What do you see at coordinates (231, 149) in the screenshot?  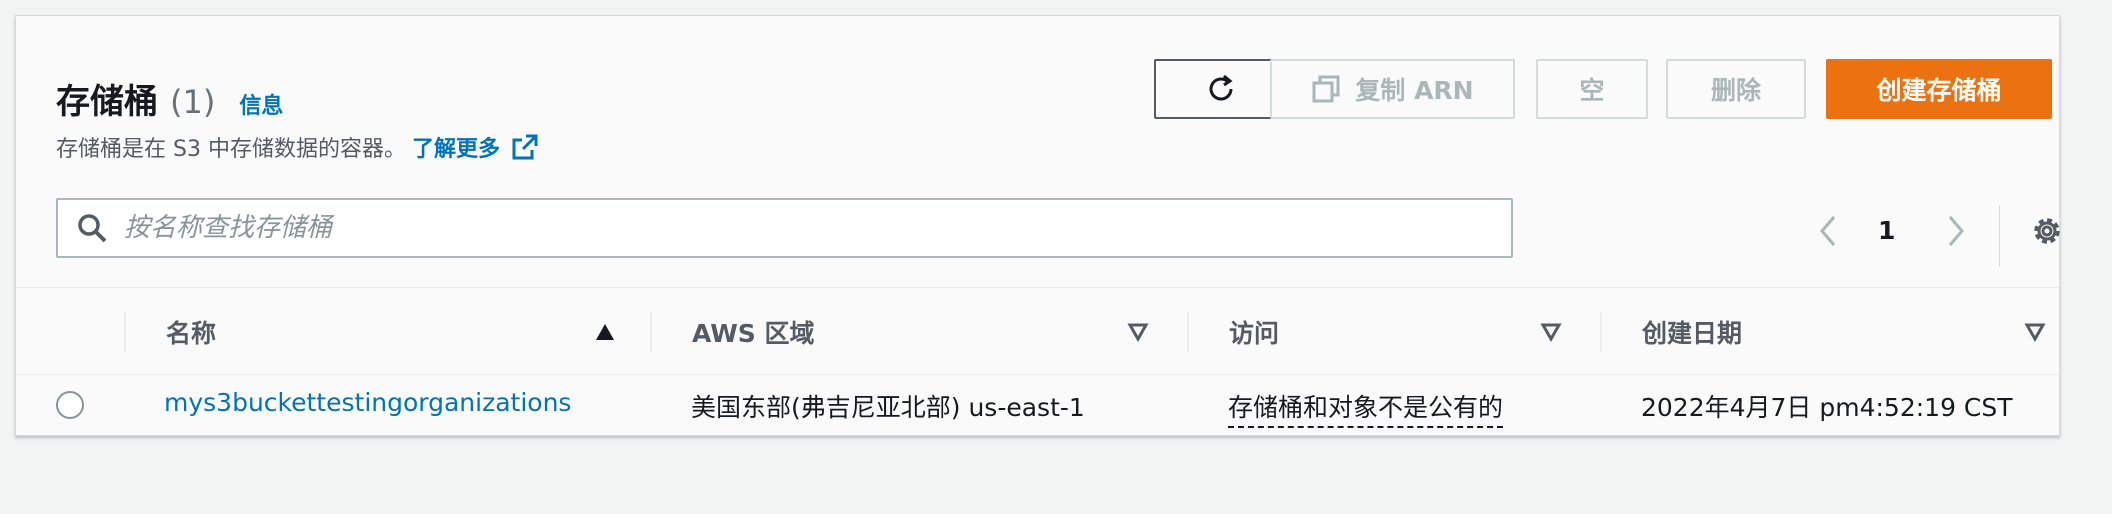 I see `description-text: 存储桶是在 S3 中存储数据的容器。` at bounding box center [231, 149].